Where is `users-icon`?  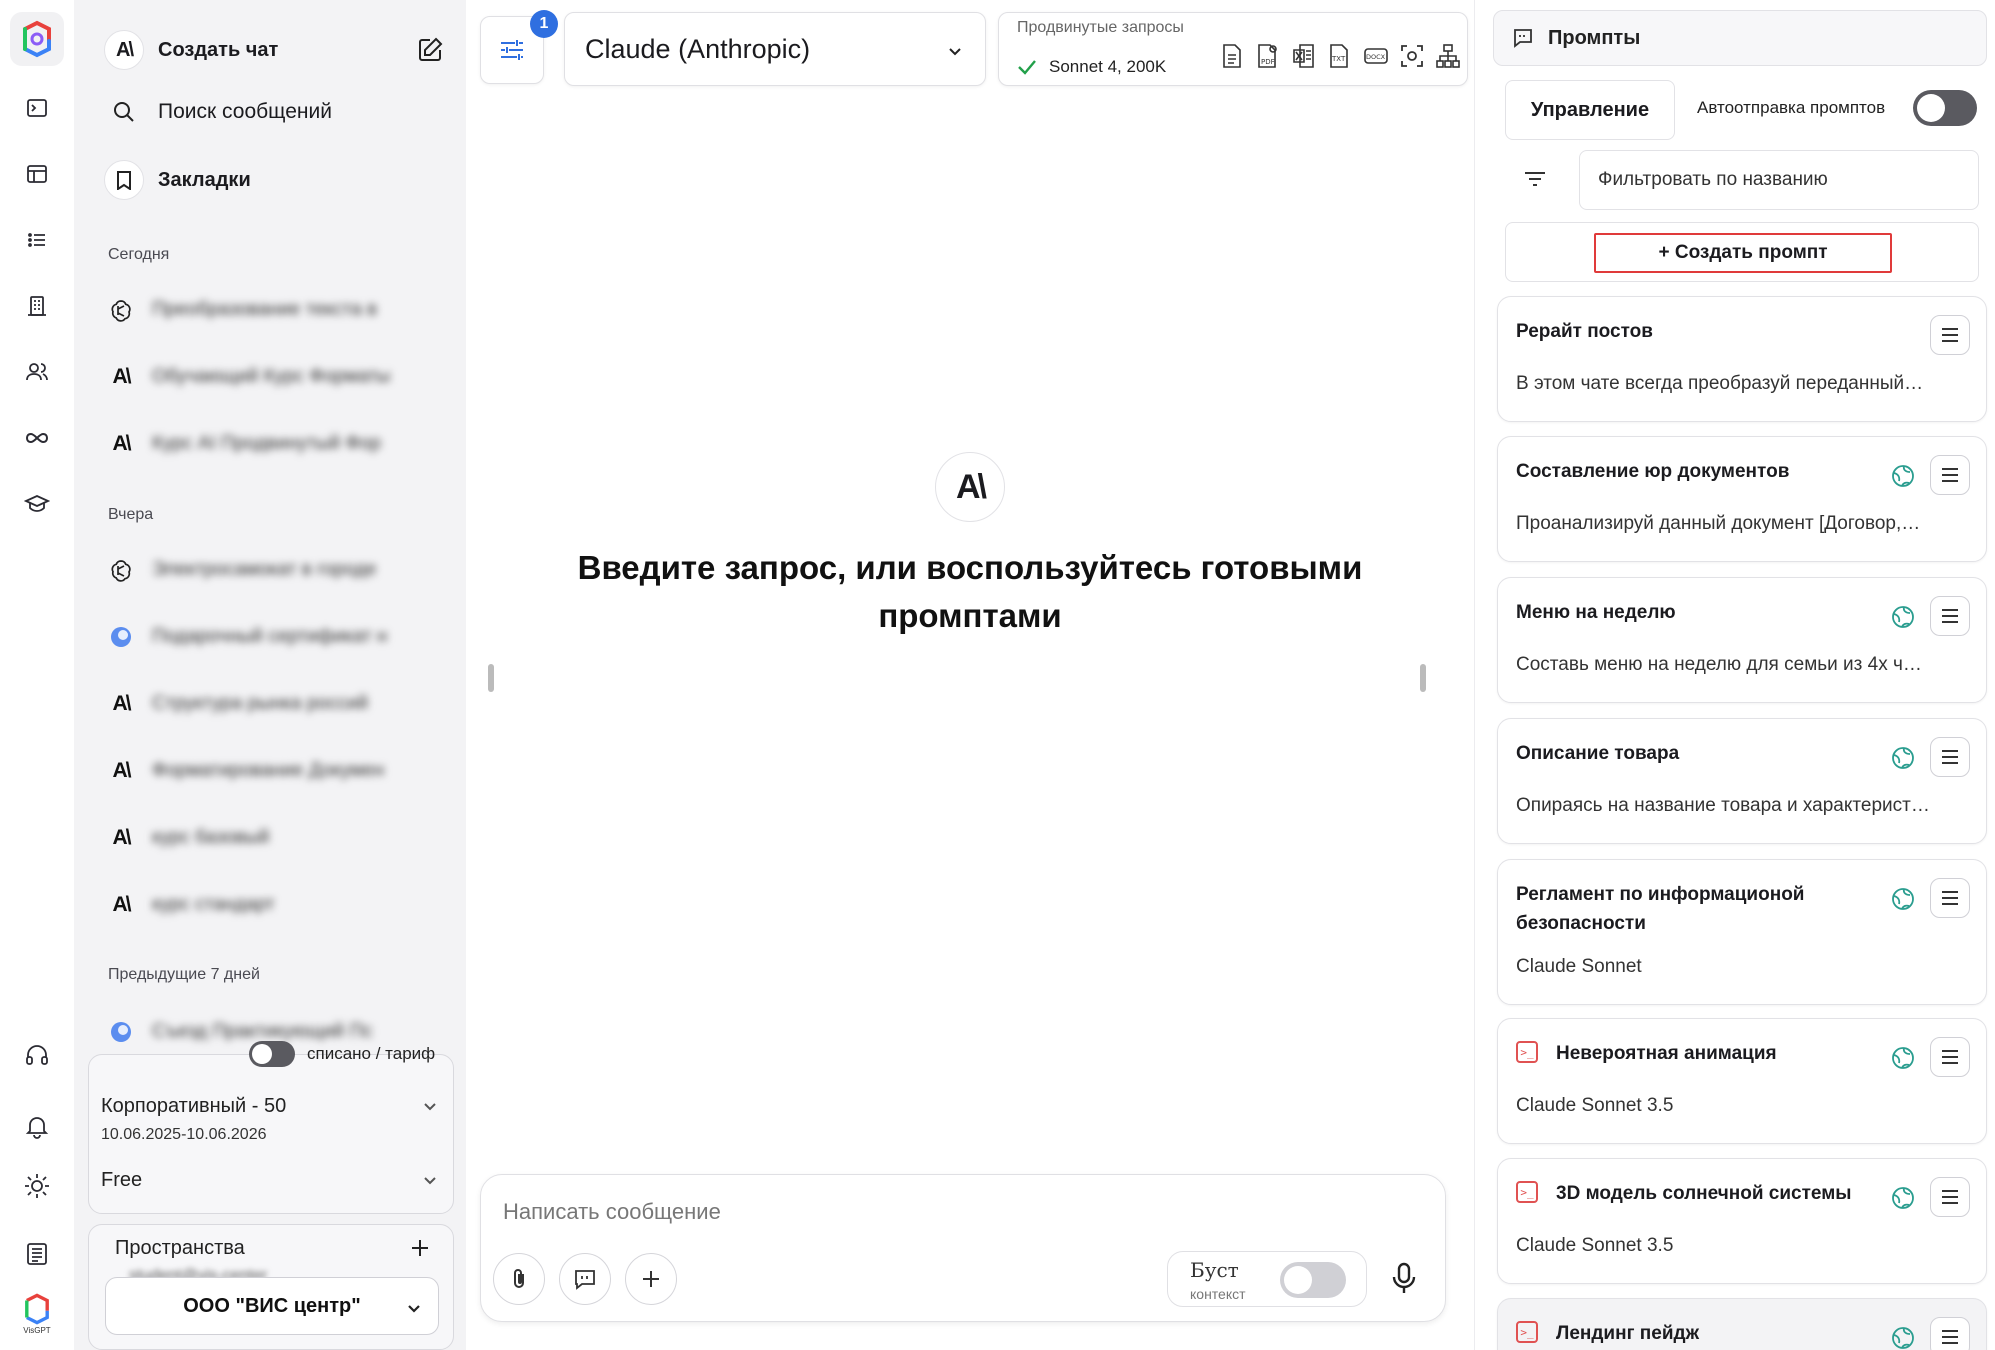
users-icon is located at coordinates (37, 372).